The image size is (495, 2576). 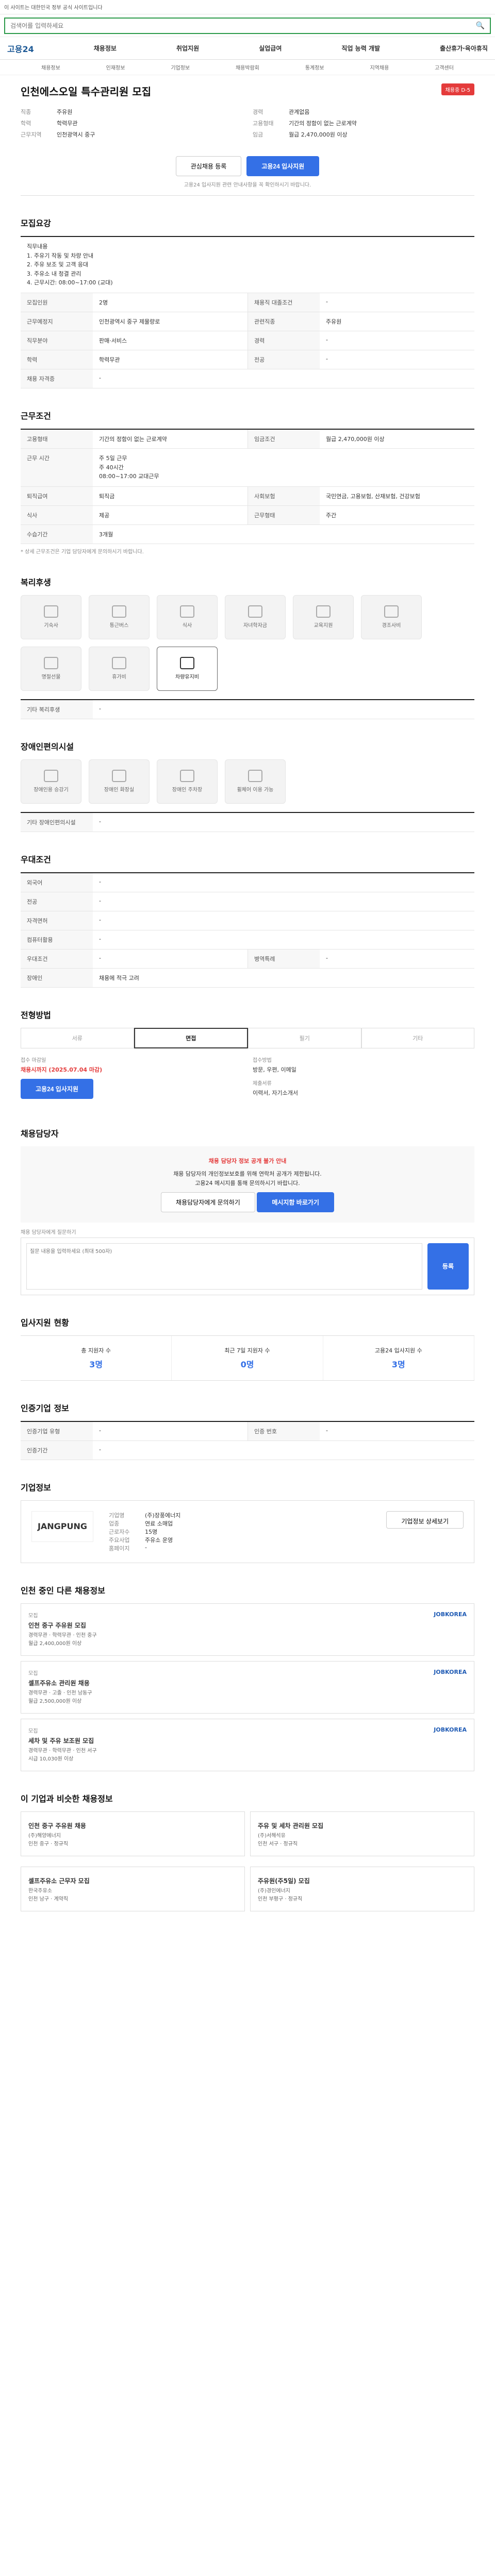 I want to click on subnav-item: 통계정보, so click(x=314, y=67).